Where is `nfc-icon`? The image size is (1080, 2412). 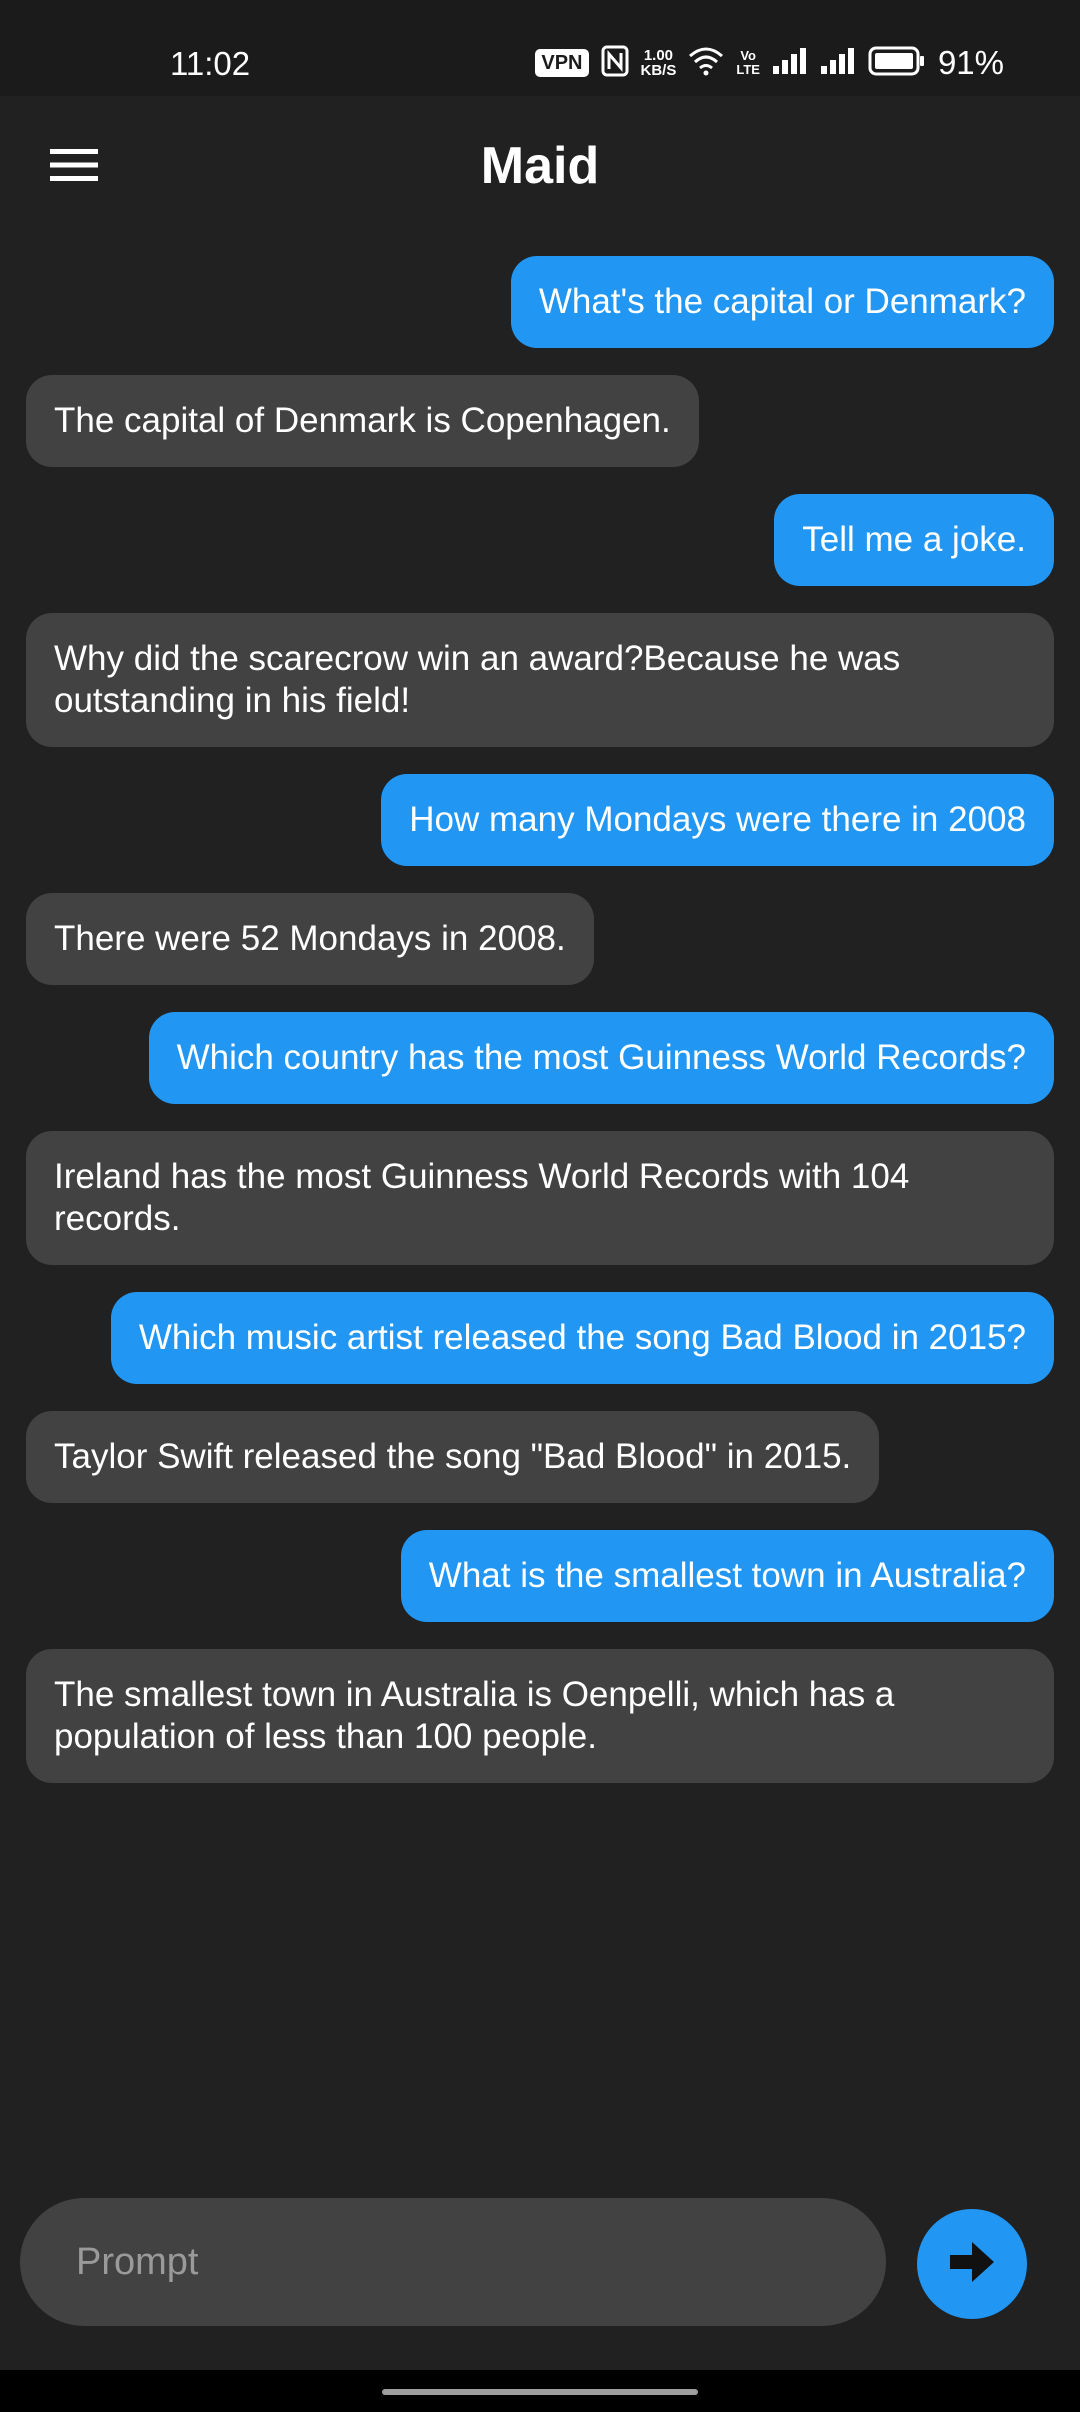 nfc-icon is located at coordinates (615, 63).